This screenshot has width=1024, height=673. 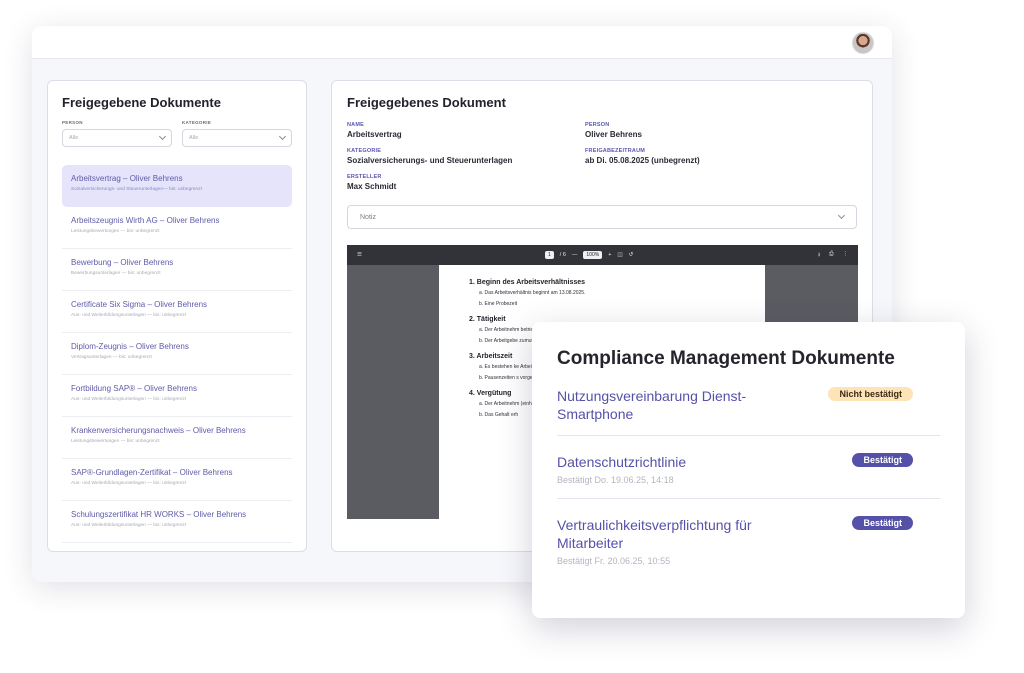 I want to click on document-name: Diplom-Zeugnis – Oliver Behrens, so click(x=130, y=346).